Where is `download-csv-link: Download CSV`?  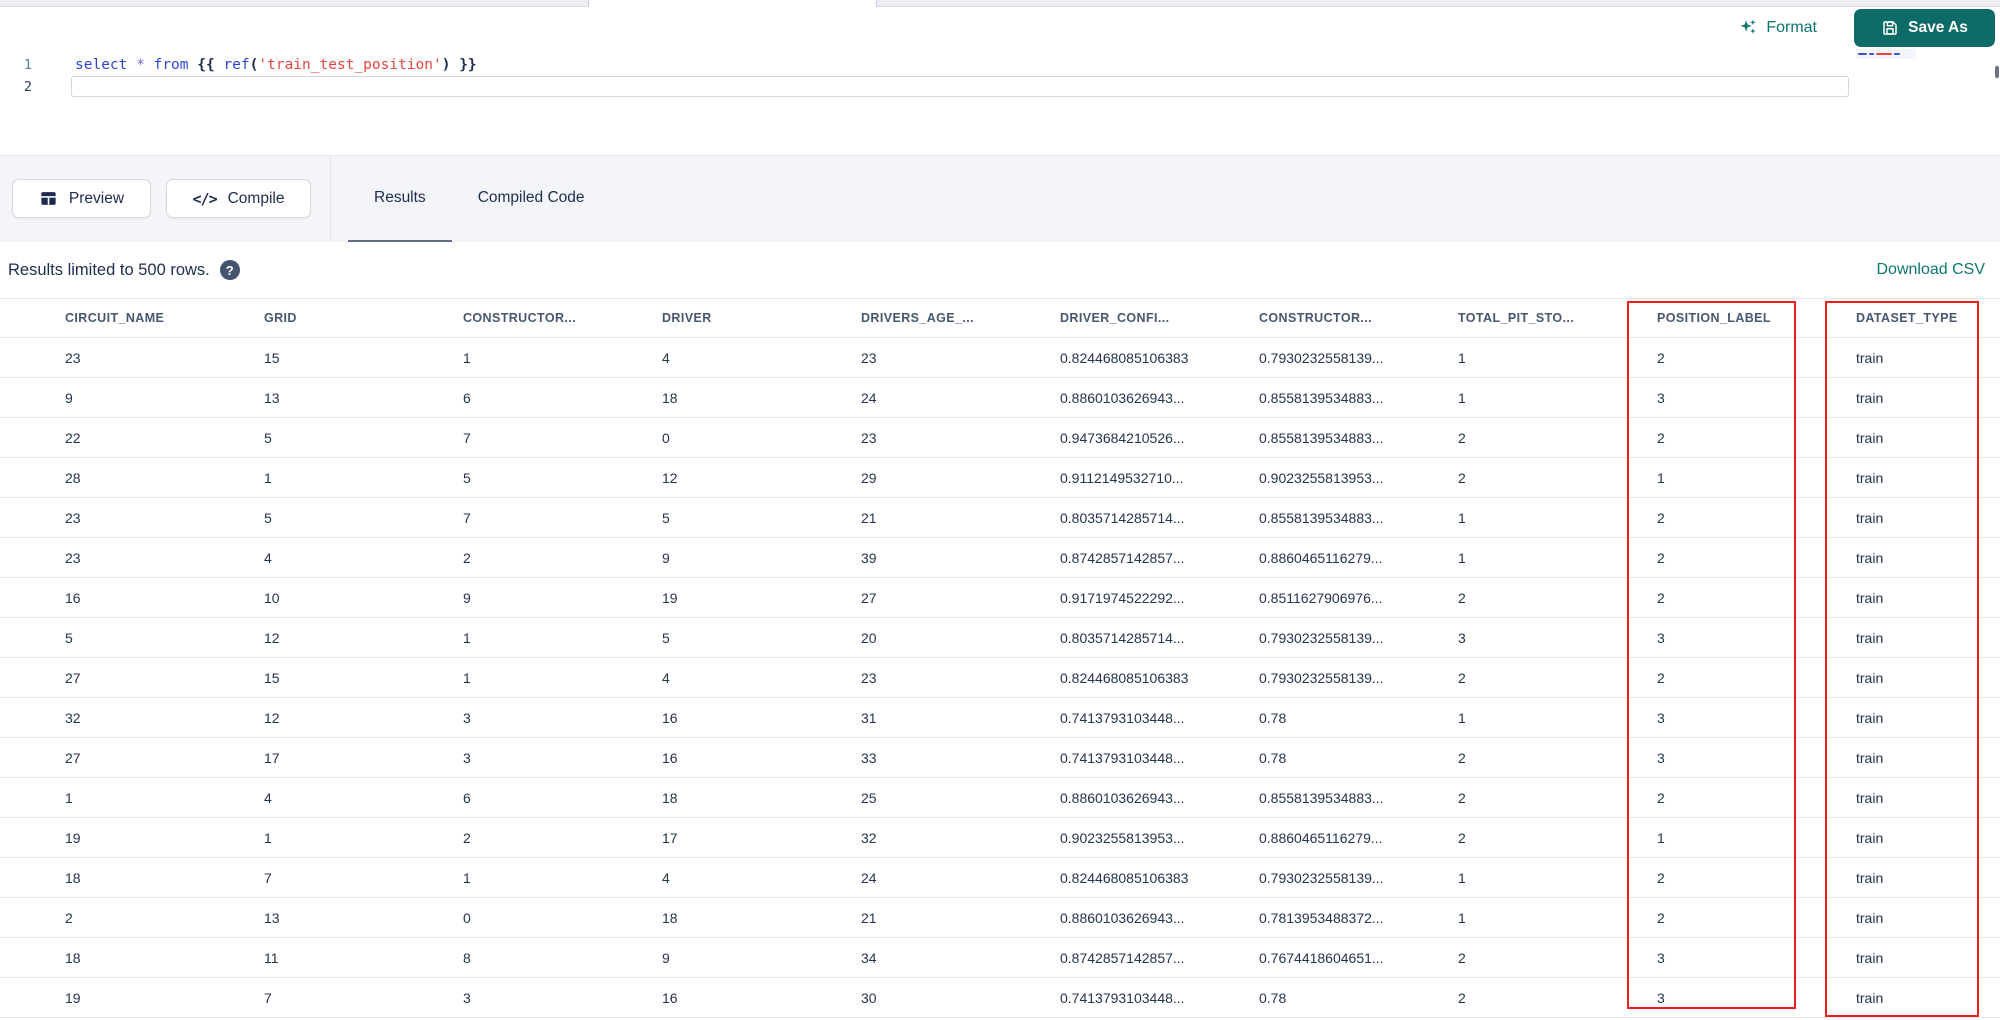 download-csv-link: Download CSV is located at coordinates (1931, 270).